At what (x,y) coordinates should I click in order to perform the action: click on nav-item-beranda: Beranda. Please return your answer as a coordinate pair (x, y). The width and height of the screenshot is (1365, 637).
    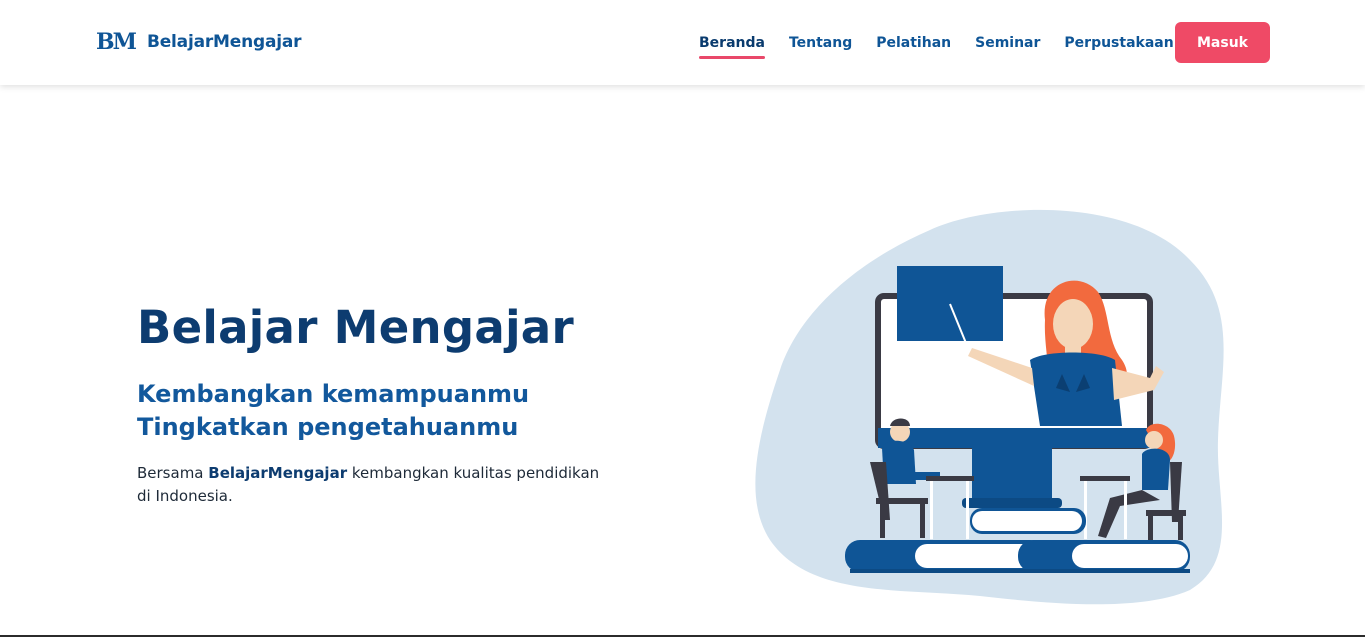
    Looking at the image, I should click on (732, 46).